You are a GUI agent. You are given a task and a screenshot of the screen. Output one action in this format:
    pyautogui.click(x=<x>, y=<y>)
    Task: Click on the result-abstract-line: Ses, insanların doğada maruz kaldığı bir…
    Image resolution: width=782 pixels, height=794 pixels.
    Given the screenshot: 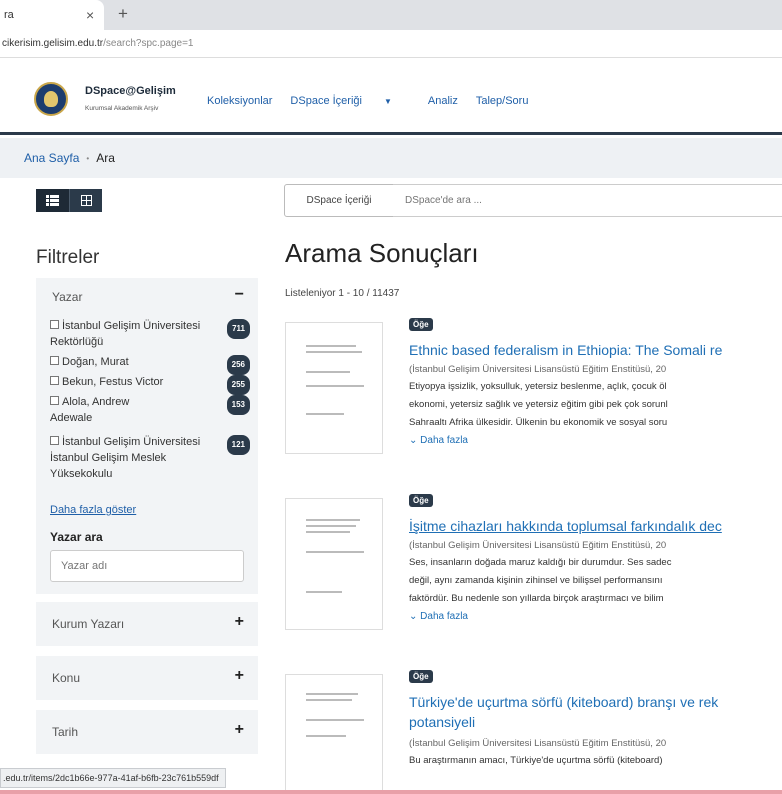 What is the action you would take?
    pyautogui.click(x=540, y=562)
    